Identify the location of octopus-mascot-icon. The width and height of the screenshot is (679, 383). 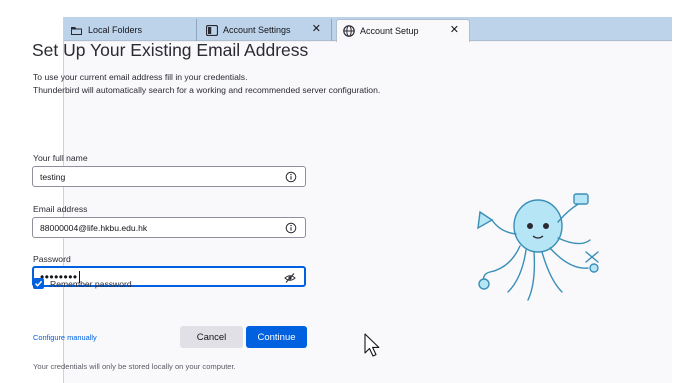
(538, 247).